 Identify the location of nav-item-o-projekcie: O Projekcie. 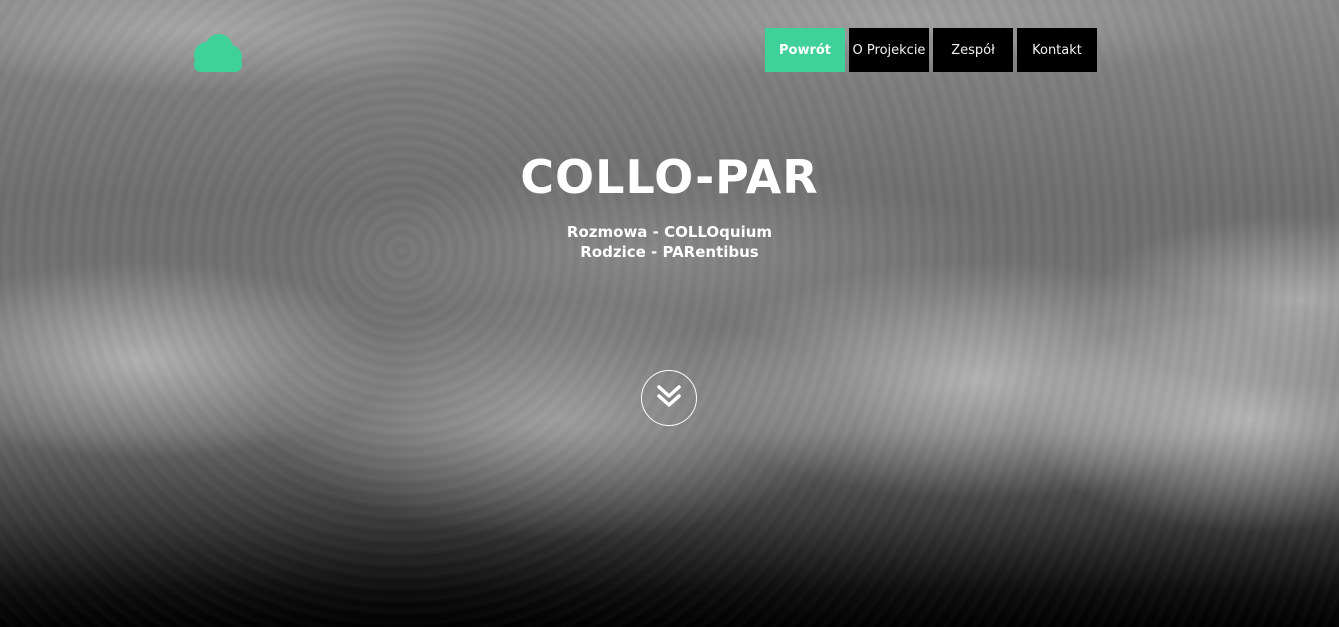
(889, 50).